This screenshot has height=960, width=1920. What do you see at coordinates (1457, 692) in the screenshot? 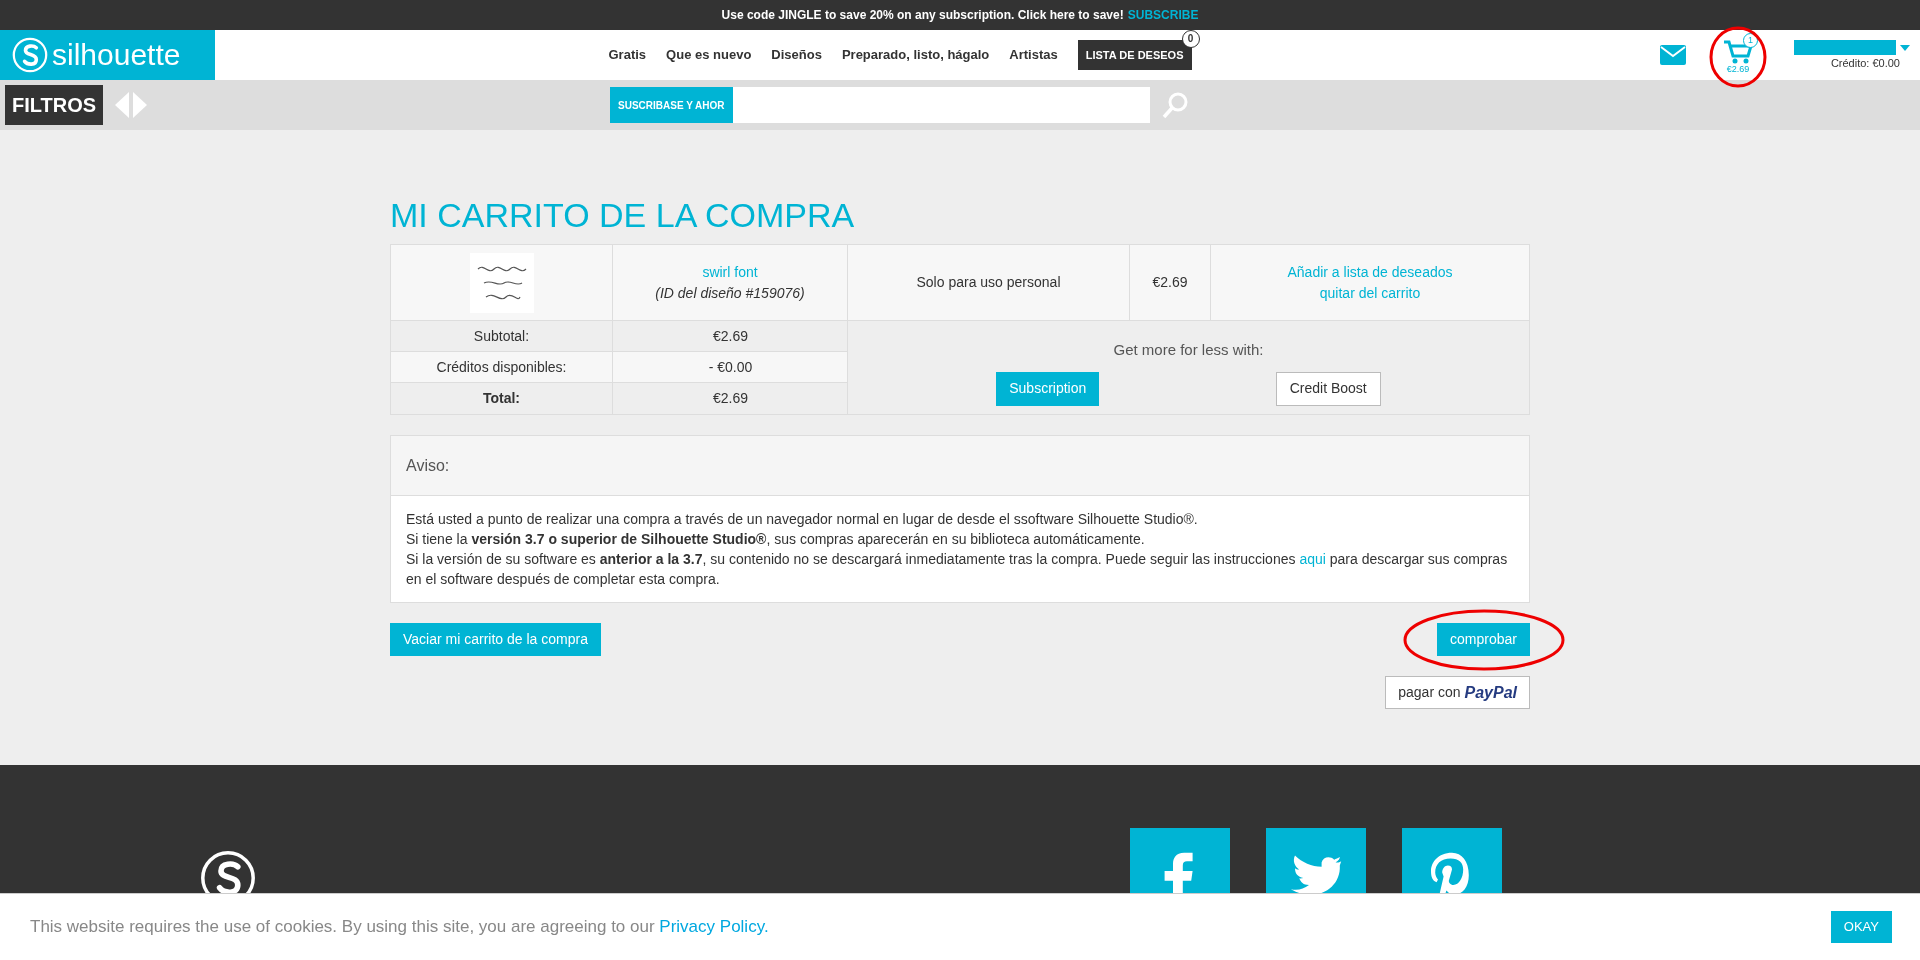
I see `paypal-button: pagar con PayPal` at bounding box center [1457, 692].